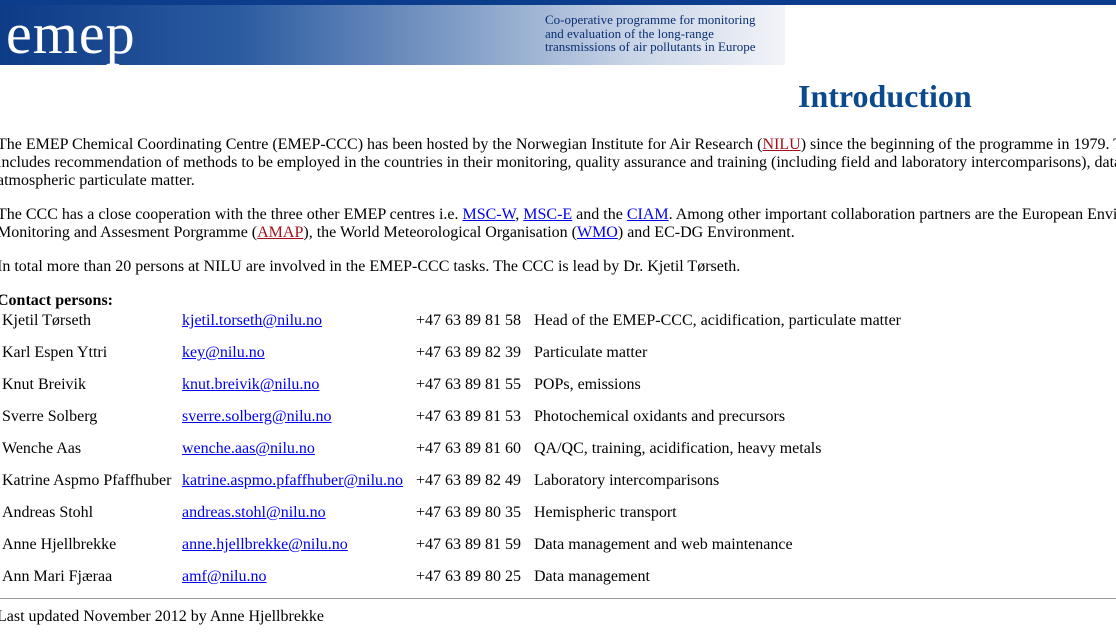 This screenshot has height=637, width=1116. Describe the element at coordinates (469, 512) in the screenshot. I see `contact-phone: +47 63 89 80 35` at that location.